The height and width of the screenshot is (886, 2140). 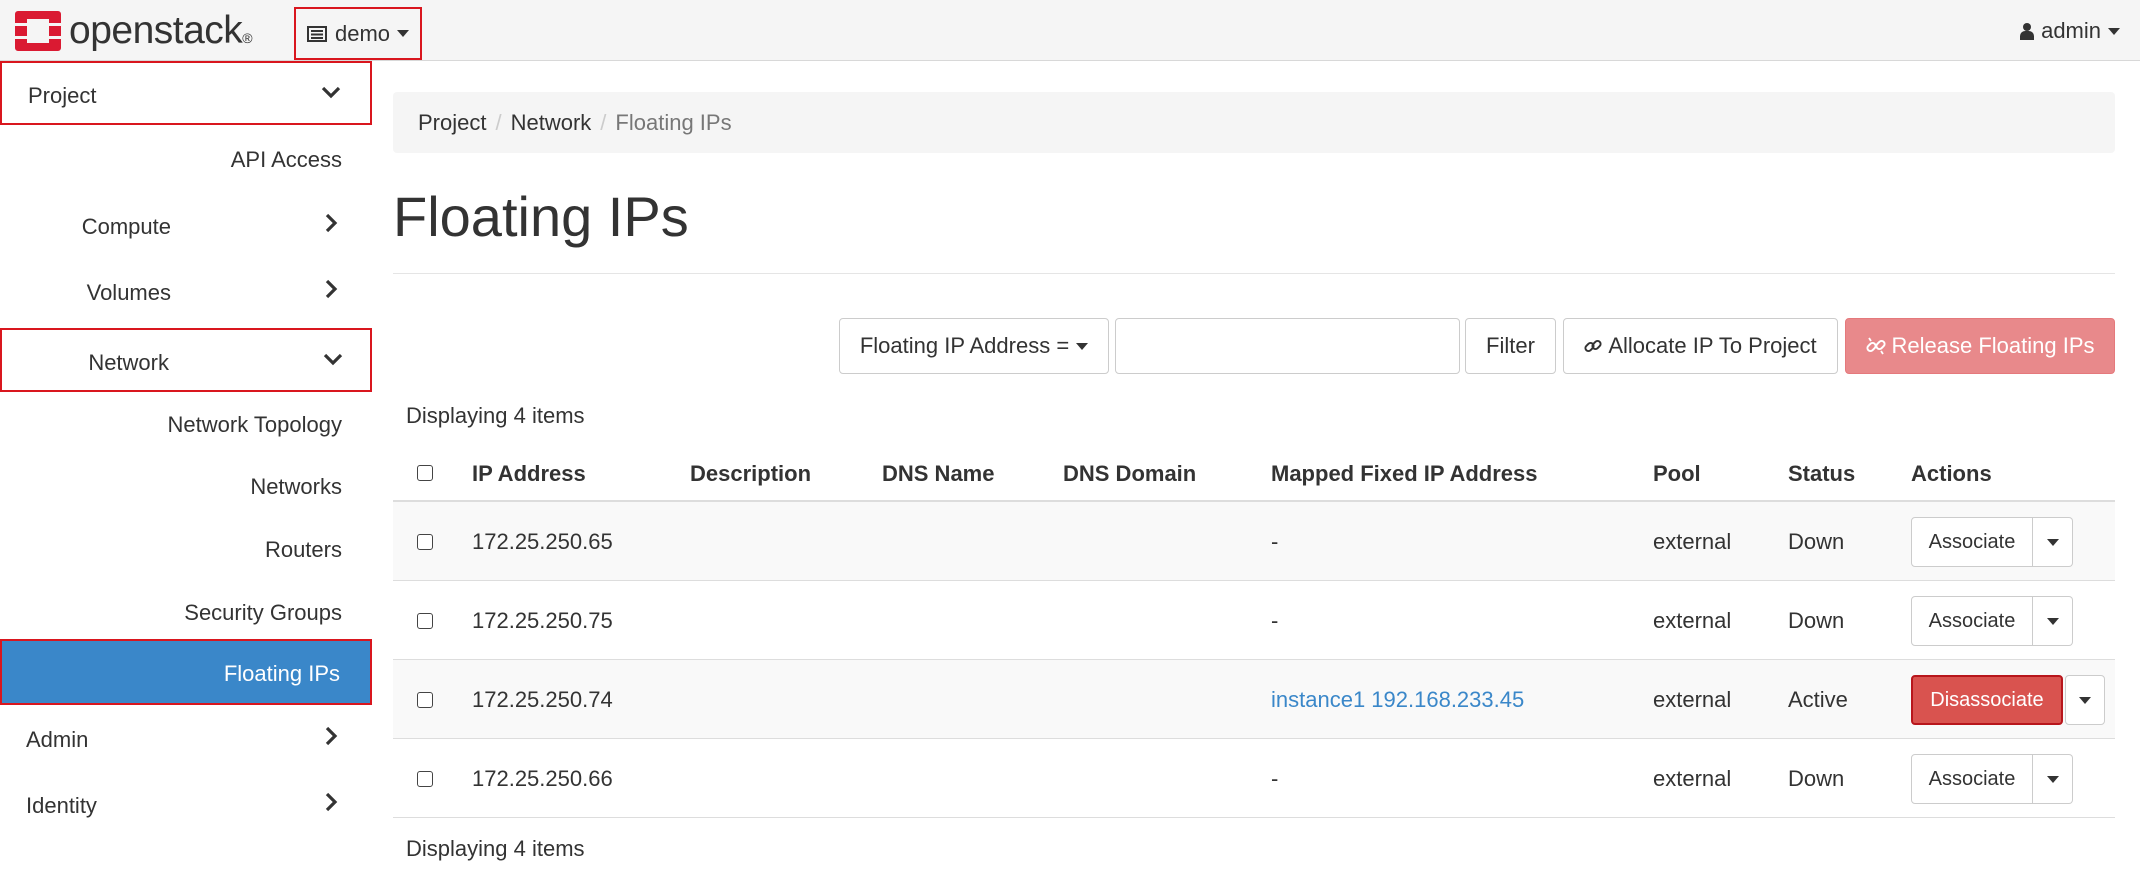 I want to click on allocate-ip-label: Allocate IP To Project, so click(x=1712, y=345).